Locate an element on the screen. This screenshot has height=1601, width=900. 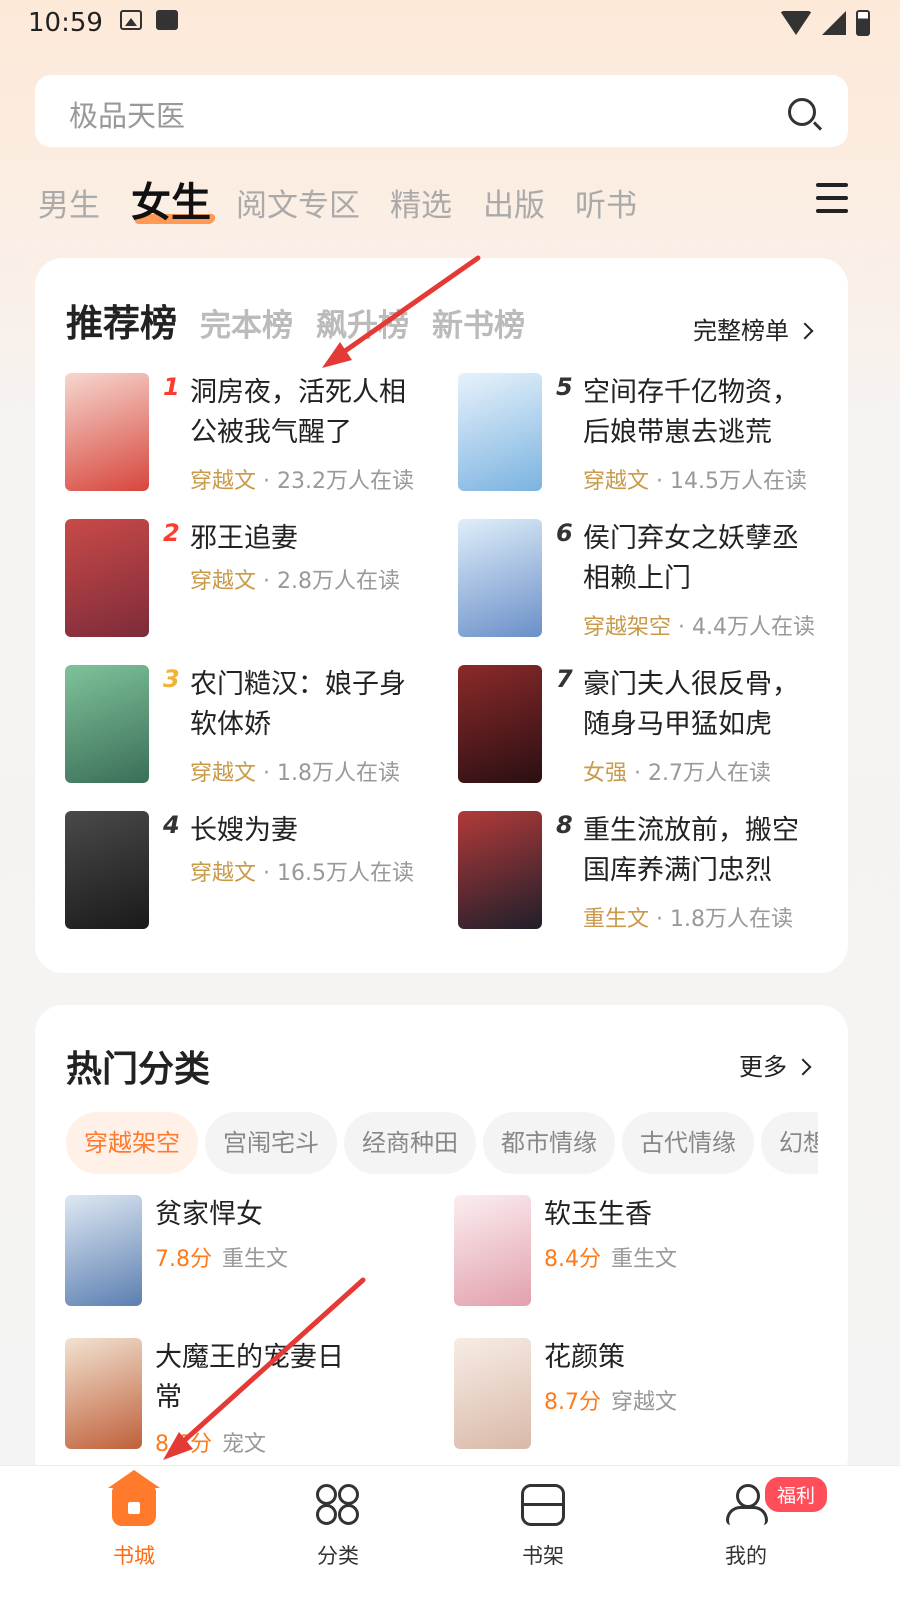
book-meta: 7.8分 重生文 is located at coordinates (221, 1257).